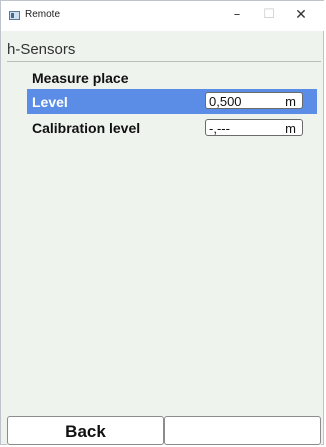  I want to click on level-value: 0,500, so click(225, 101).